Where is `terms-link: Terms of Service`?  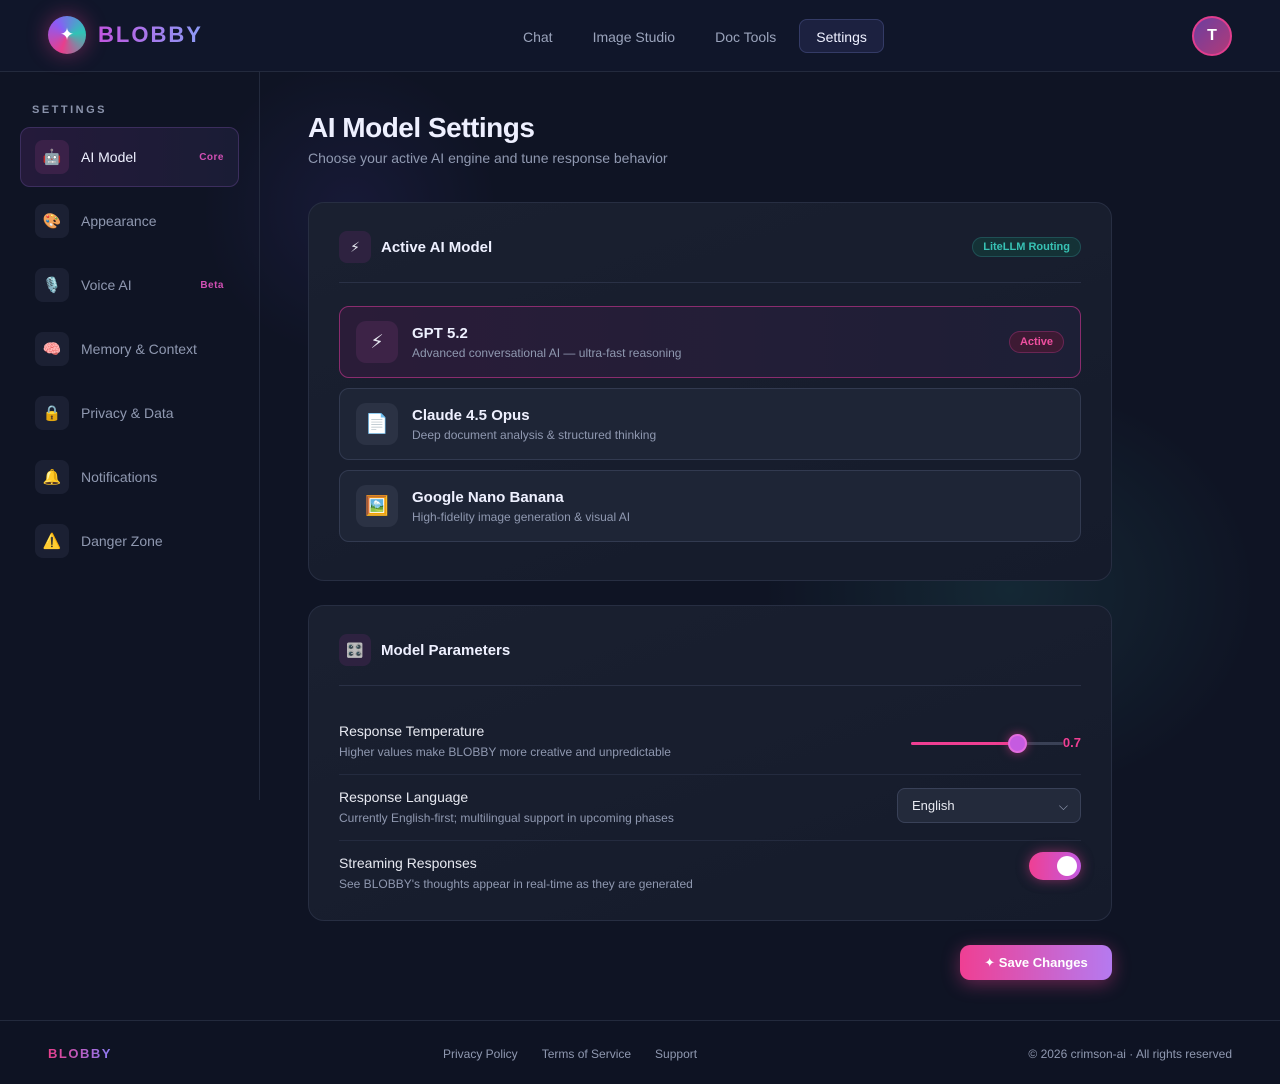
terms-link: Terms of Service is located at coordinates (586, 1054).